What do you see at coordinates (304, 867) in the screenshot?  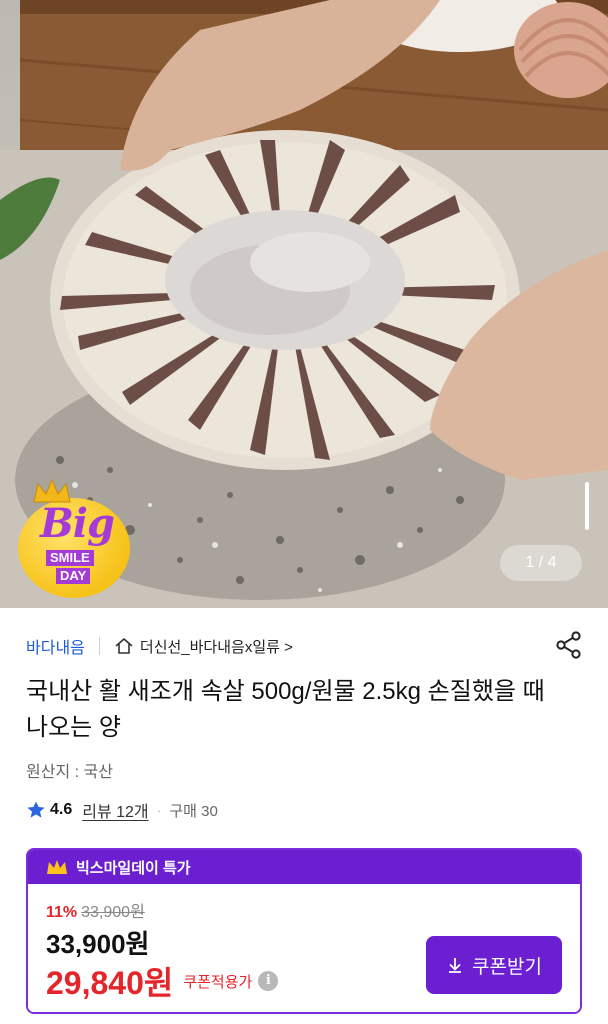 I see `deal-header: 빅스마일데이 특가` at bounding box center [304, 867].